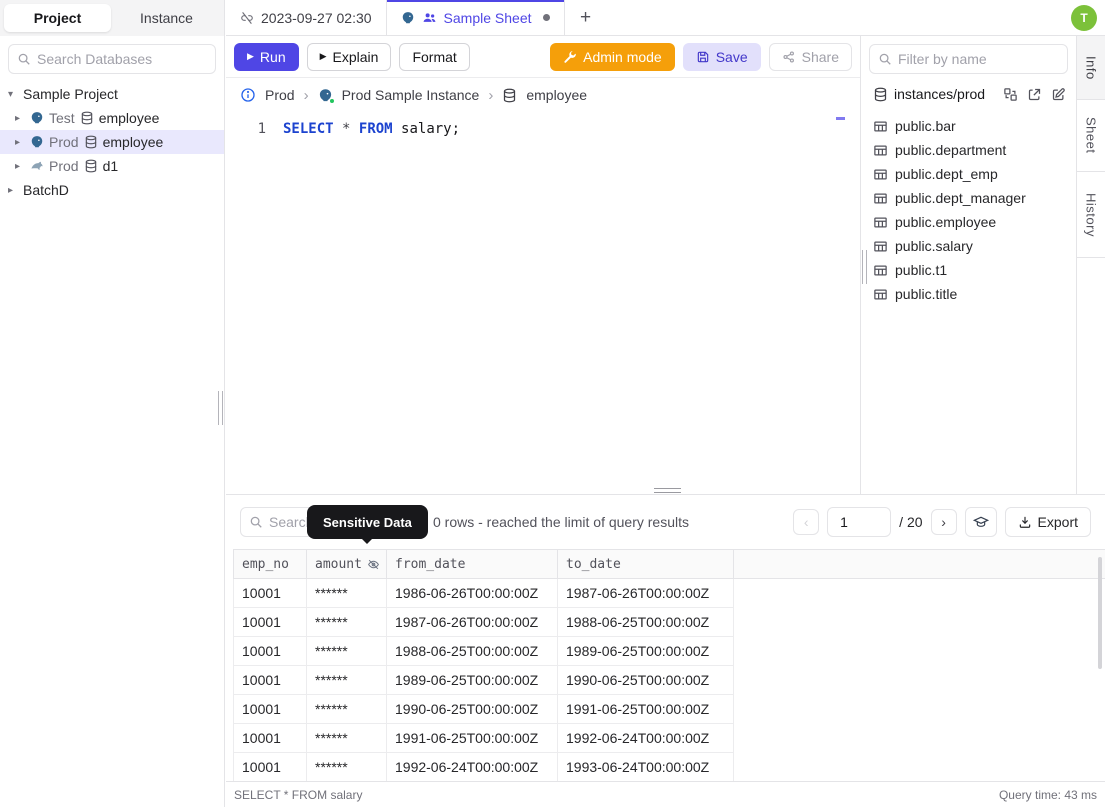 This screenshot has height=807, width=1105. What do you see at coordinates (112, 142) in the screenshot?
I see `tree-item-prod-employee: ▸ Prod employee` at bounding box center [112, 142].